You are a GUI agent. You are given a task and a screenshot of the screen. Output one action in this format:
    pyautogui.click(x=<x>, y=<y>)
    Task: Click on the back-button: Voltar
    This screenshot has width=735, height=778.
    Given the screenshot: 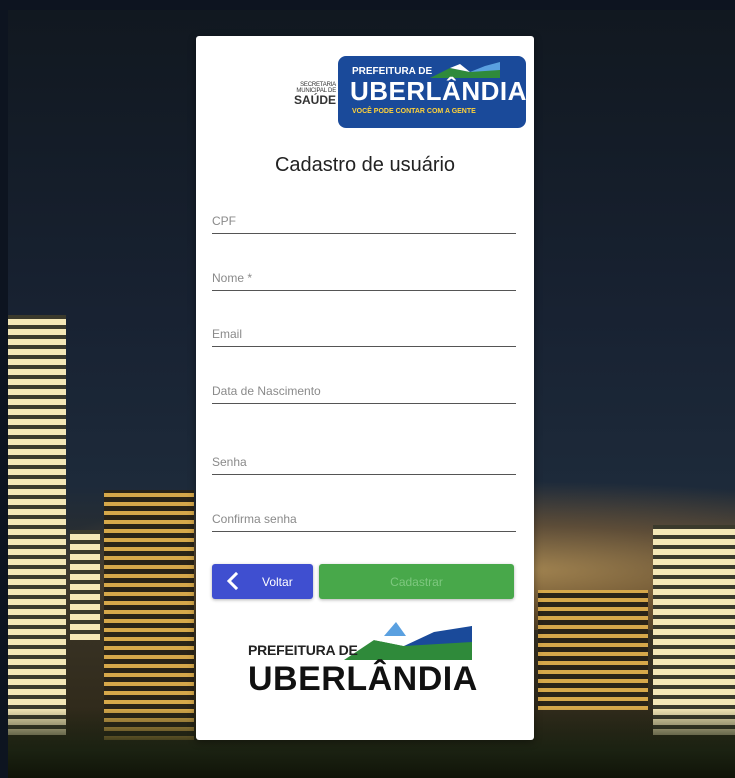 What is the action you would take?
    pyautogui.click(x=262, y=581)
    